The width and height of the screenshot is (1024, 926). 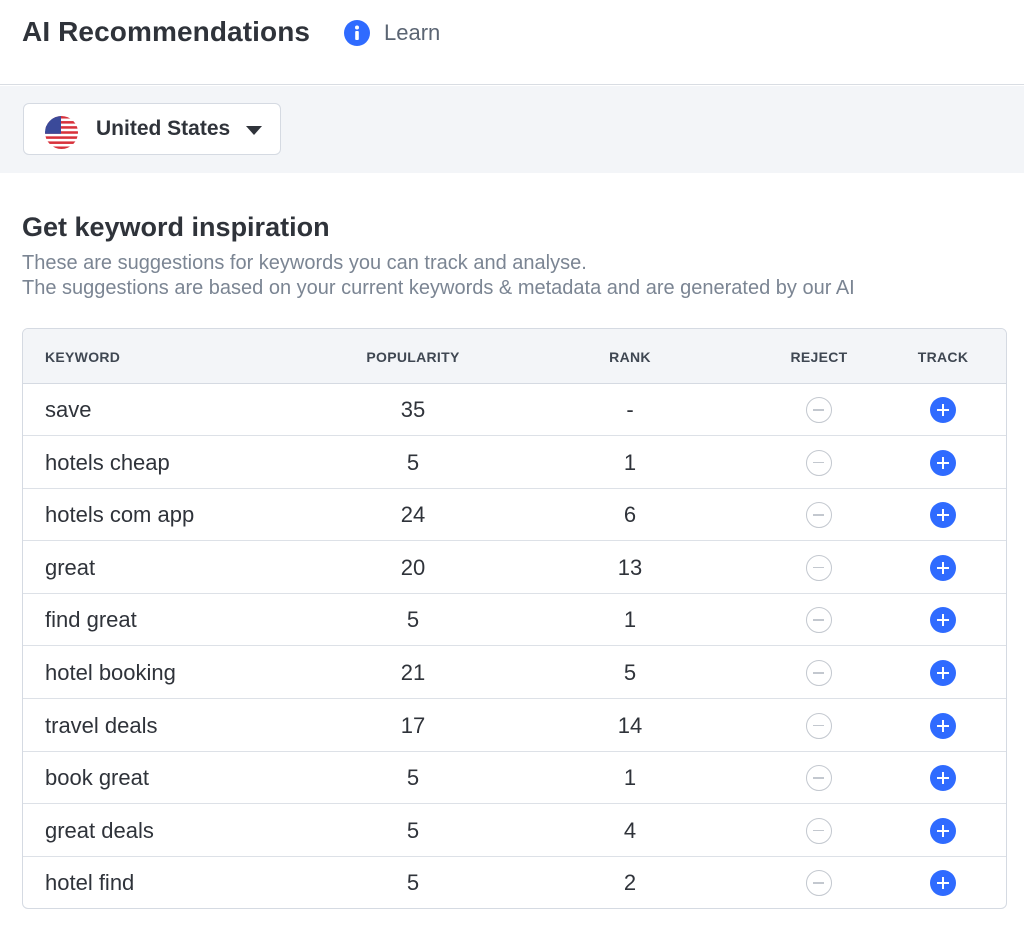 What do you see at coordinates (512, 42) in the screenshot?
I see `page-header: AI Recommendations Learn` at bounding box center [512, 42].